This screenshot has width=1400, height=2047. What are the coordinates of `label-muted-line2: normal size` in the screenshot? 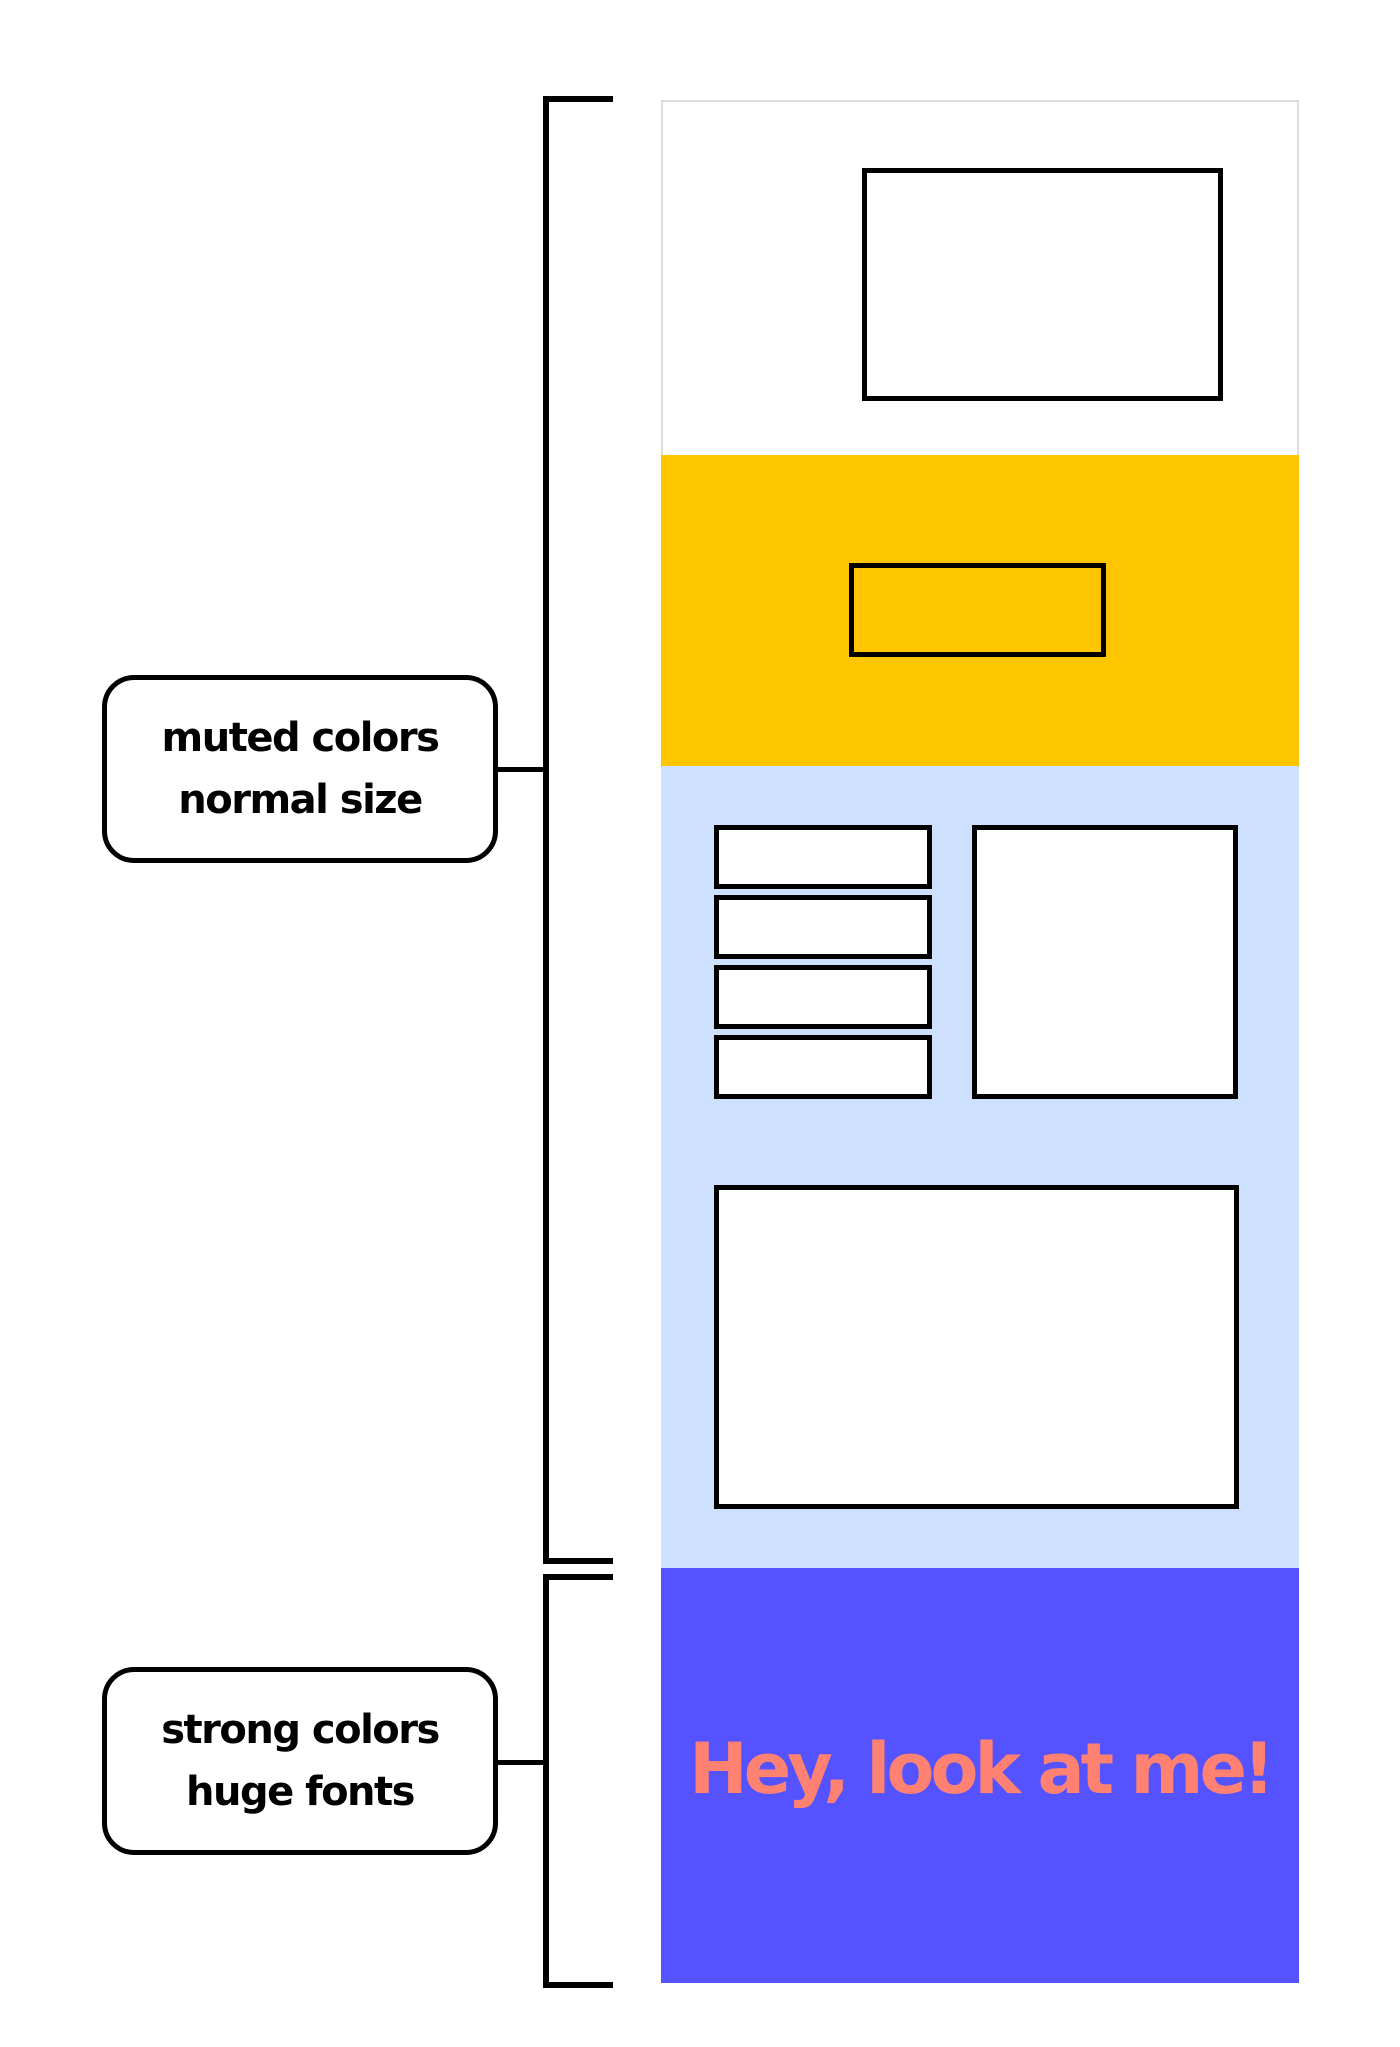 It's located at (300, 800).